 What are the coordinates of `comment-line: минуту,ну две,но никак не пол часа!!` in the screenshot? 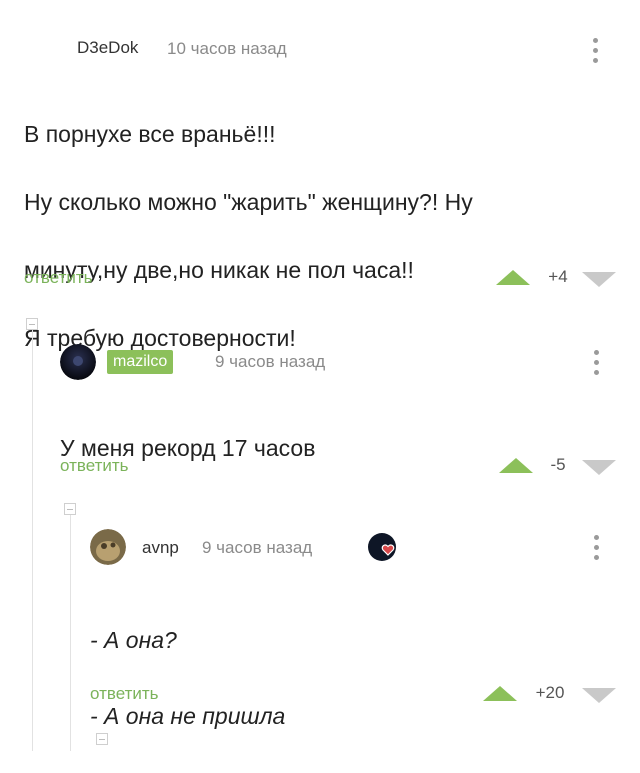 It's located at (219, 270).